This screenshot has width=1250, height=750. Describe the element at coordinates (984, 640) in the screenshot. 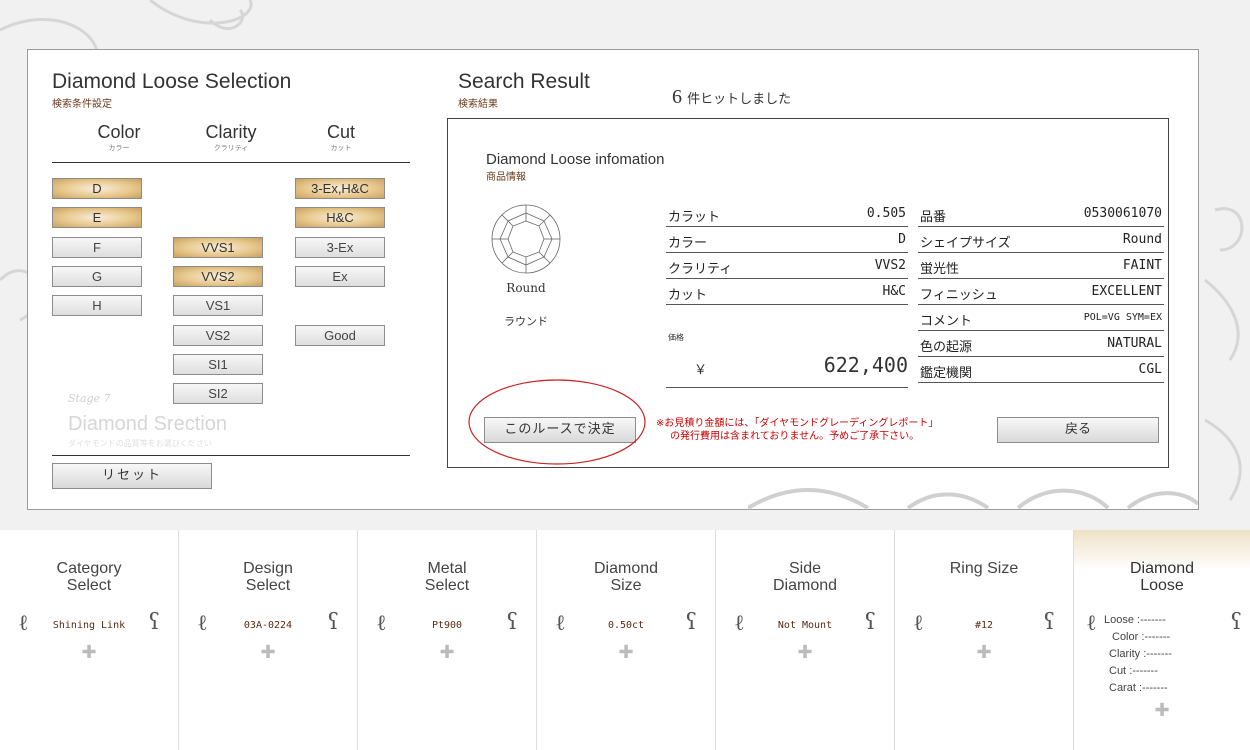

I see `nav-step-ring-size: Ring Size ℓ ʕ #12 ✚` at that location.